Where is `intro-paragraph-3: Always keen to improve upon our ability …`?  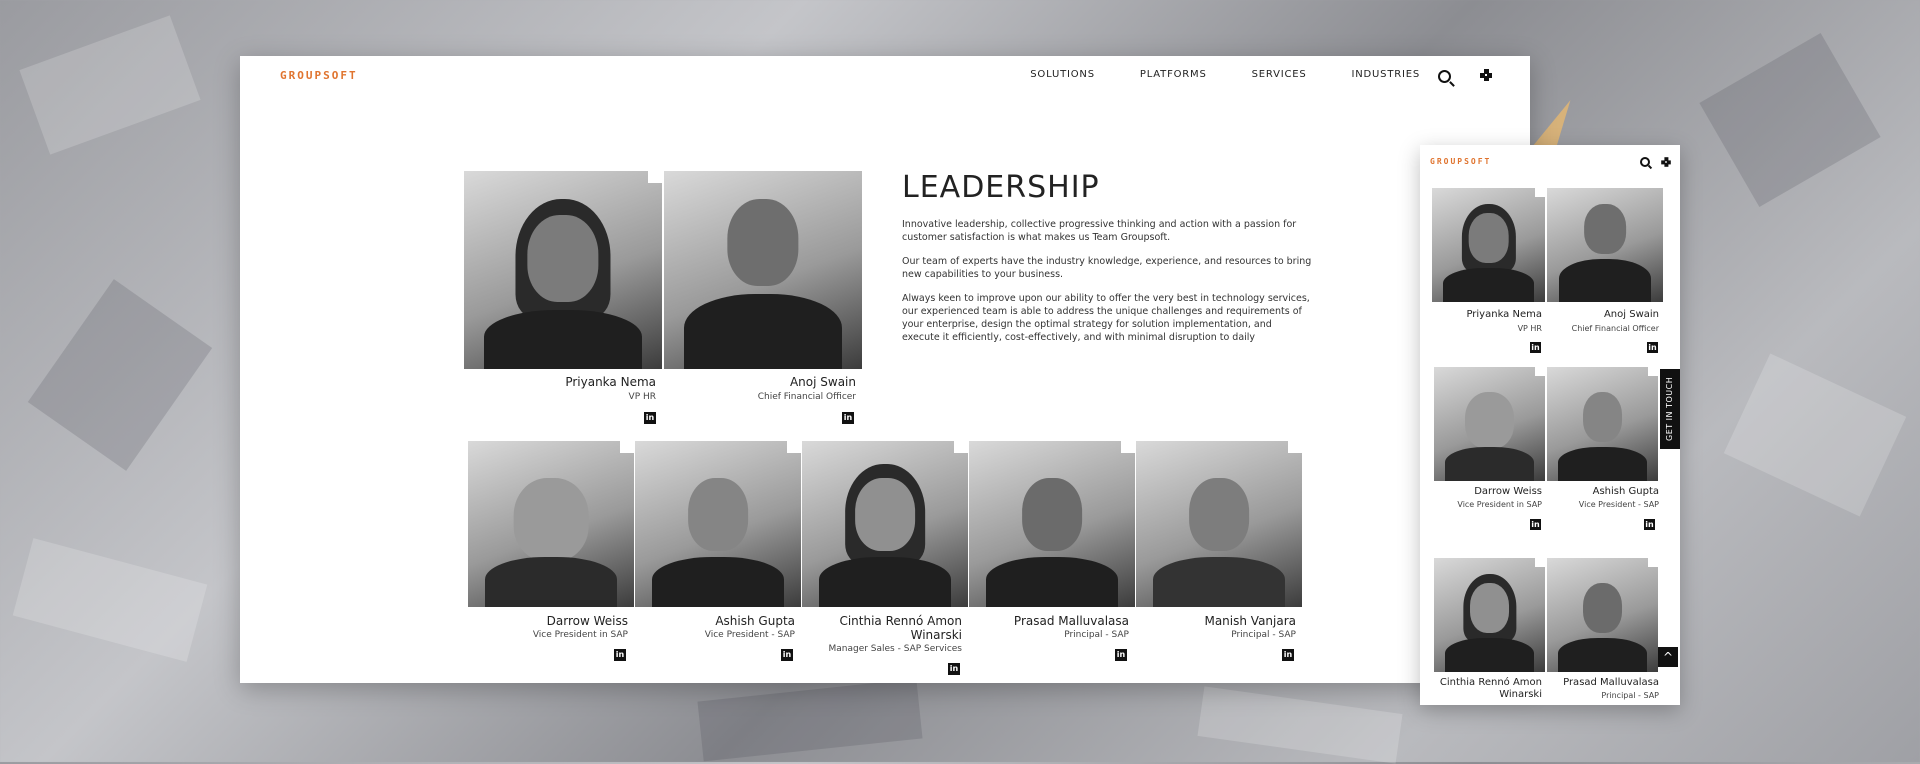
intro-paragraph-3: Always keen to improve upon our ability … is located at coordinates (1106, 318).